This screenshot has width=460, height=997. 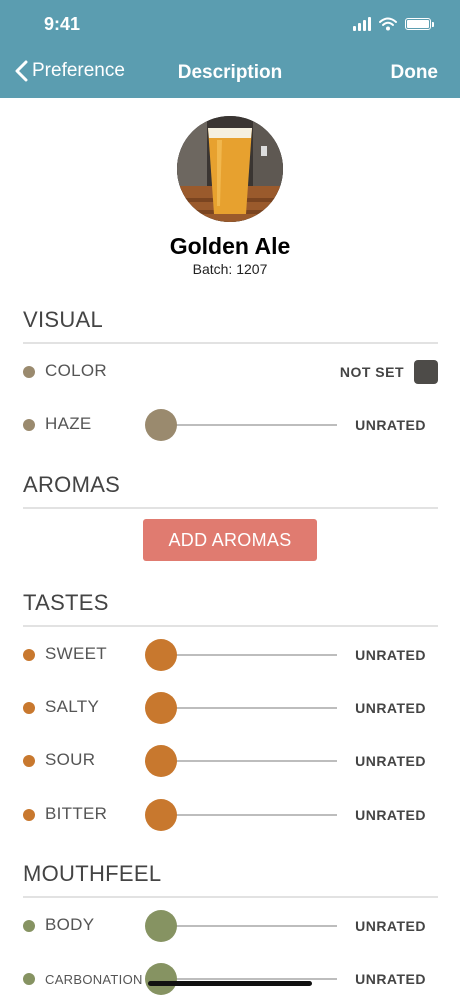 What do you see at coordinates (230, 246) in the screenshot?
I see `beer-name: Golden Ale` at bounding box center [230, 246].